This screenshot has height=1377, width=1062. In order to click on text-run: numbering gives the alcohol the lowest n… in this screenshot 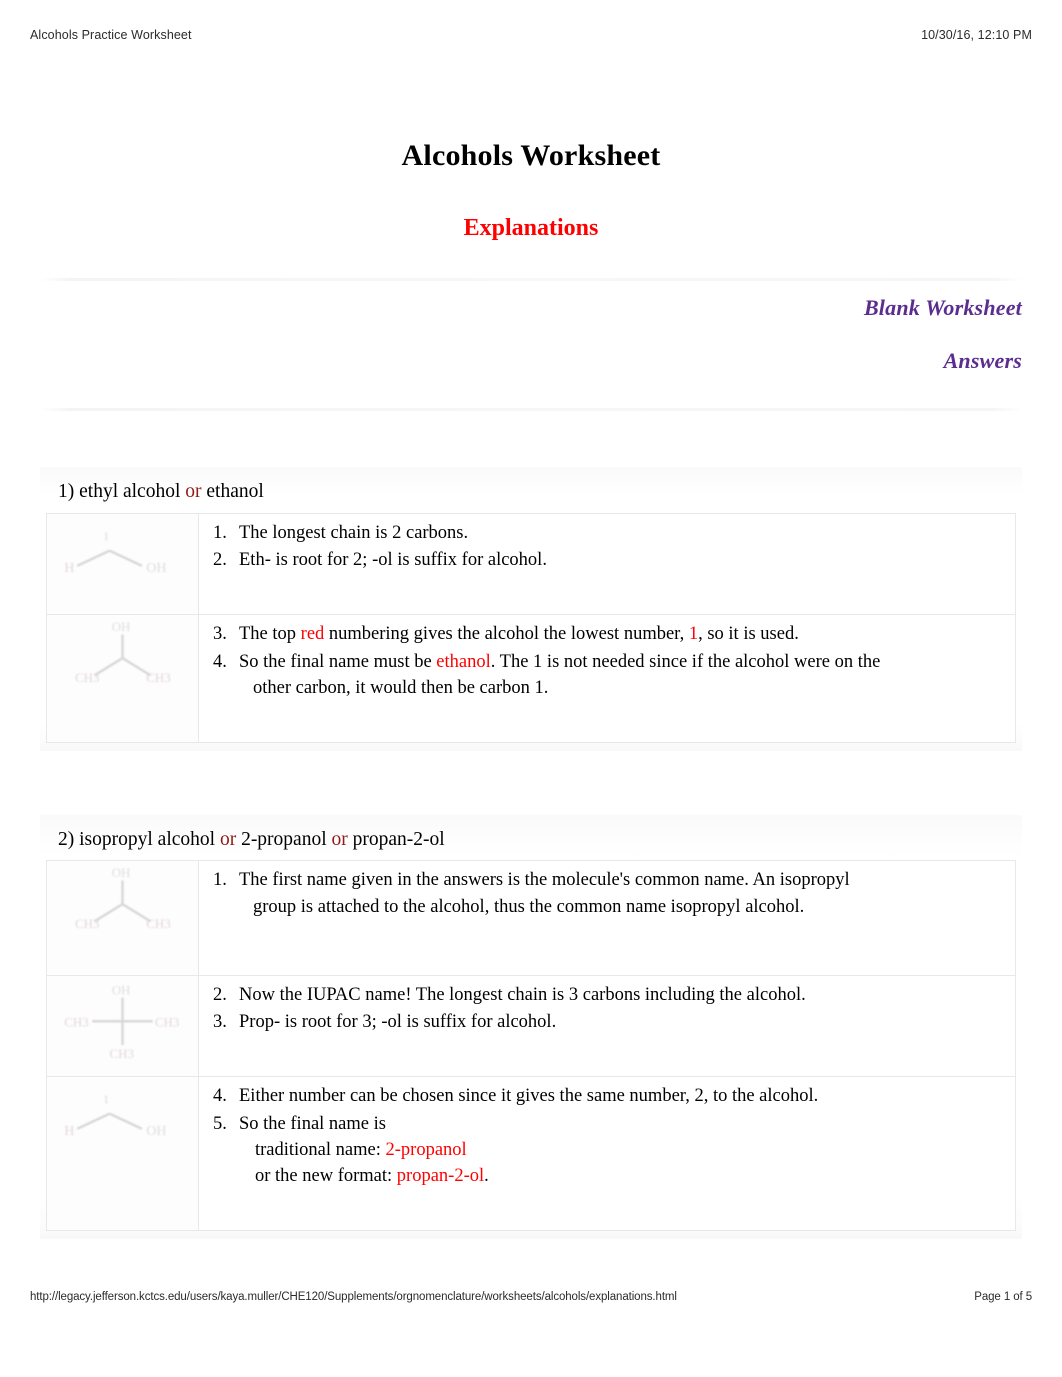, I will do `click(506, 634)`.